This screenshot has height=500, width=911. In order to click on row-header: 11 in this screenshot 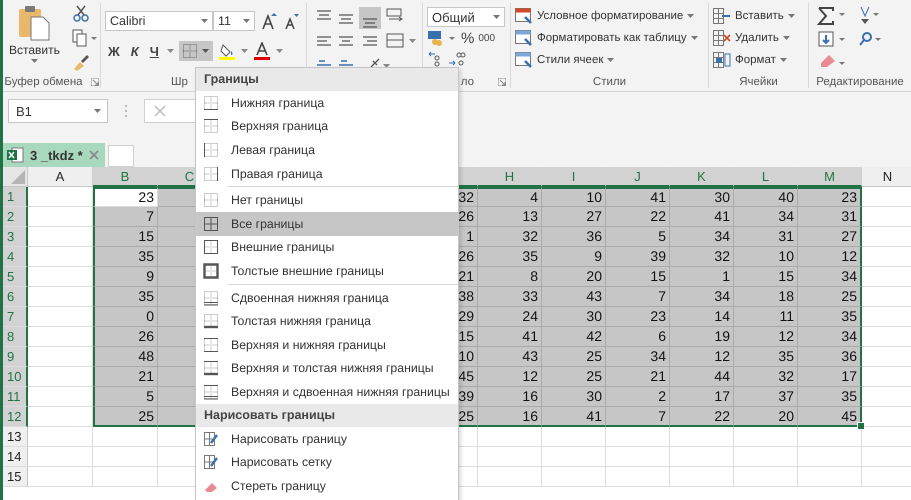, I will do `click(15, 397)`.